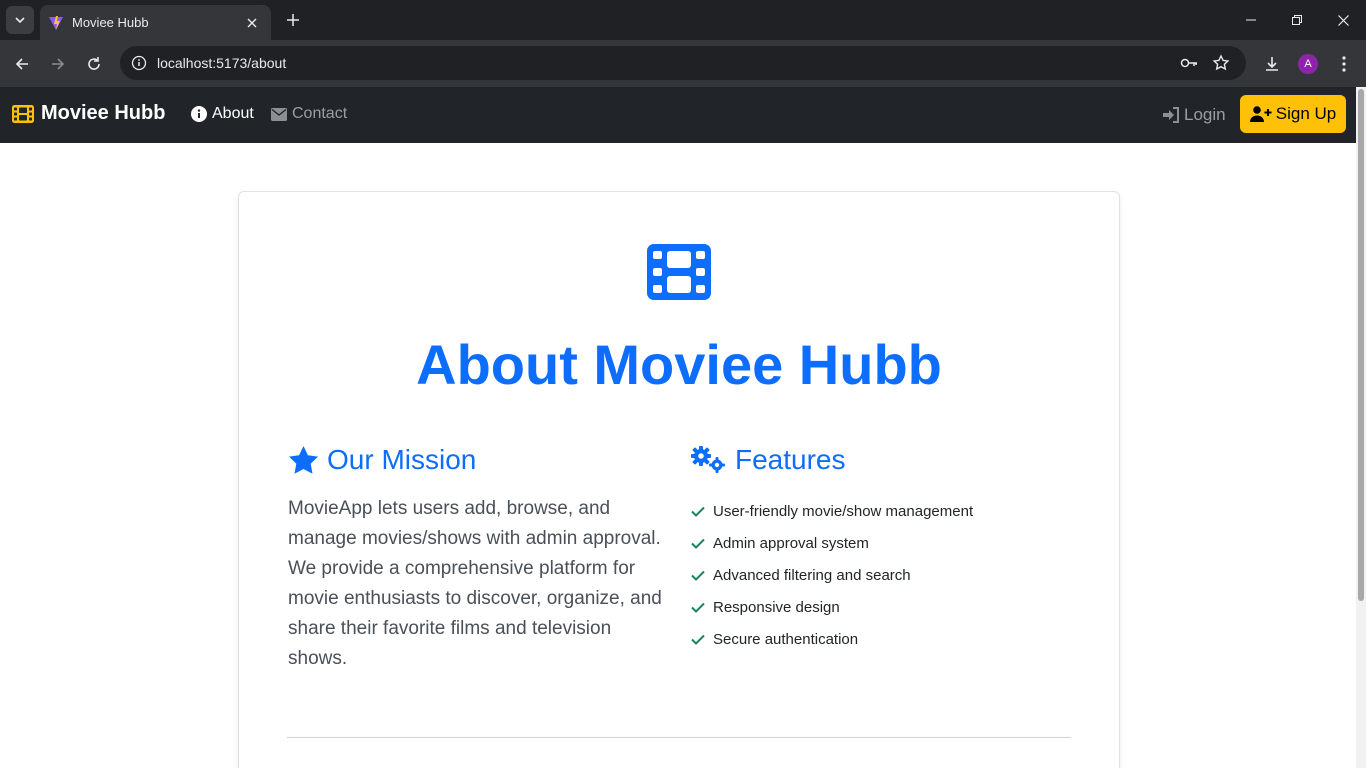  Describe the element at coordinates (1221, 63) in the screenshot. I see `bookmark-star-icon` at that location.